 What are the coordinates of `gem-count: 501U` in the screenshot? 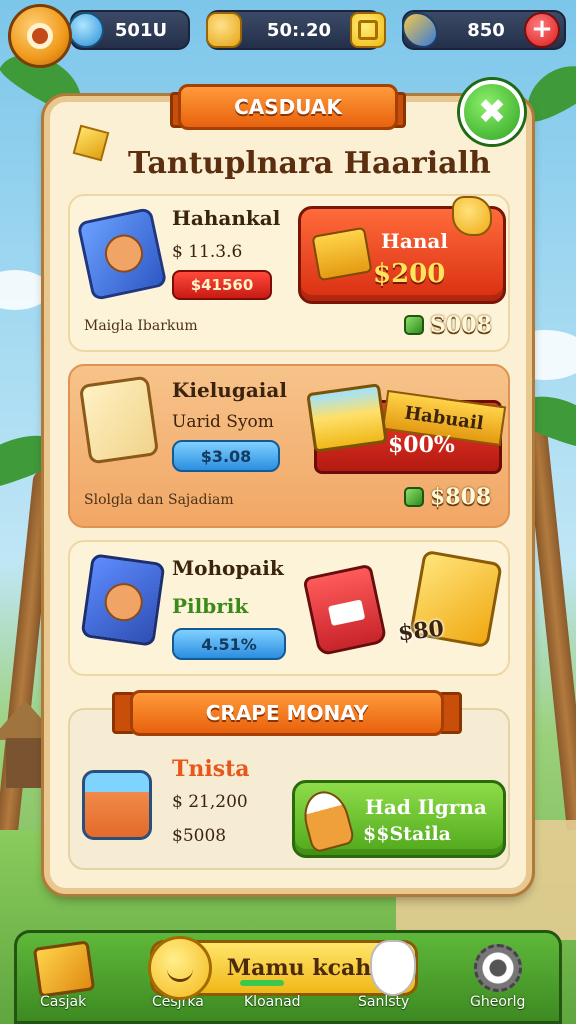 It's located at (141, 30).